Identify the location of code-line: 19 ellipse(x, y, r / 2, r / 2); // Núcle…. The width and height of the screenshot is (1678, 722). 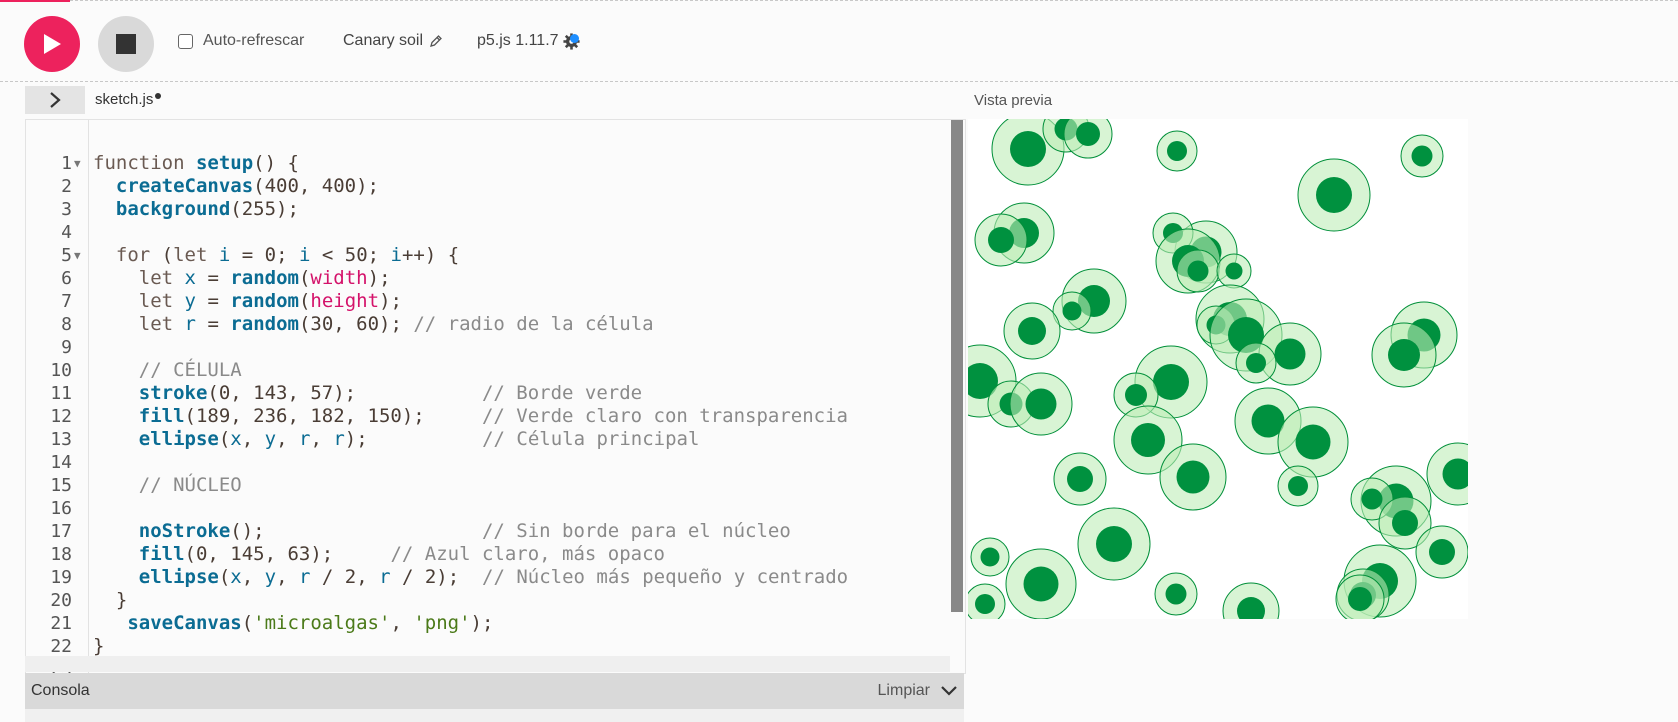
(486, 577).